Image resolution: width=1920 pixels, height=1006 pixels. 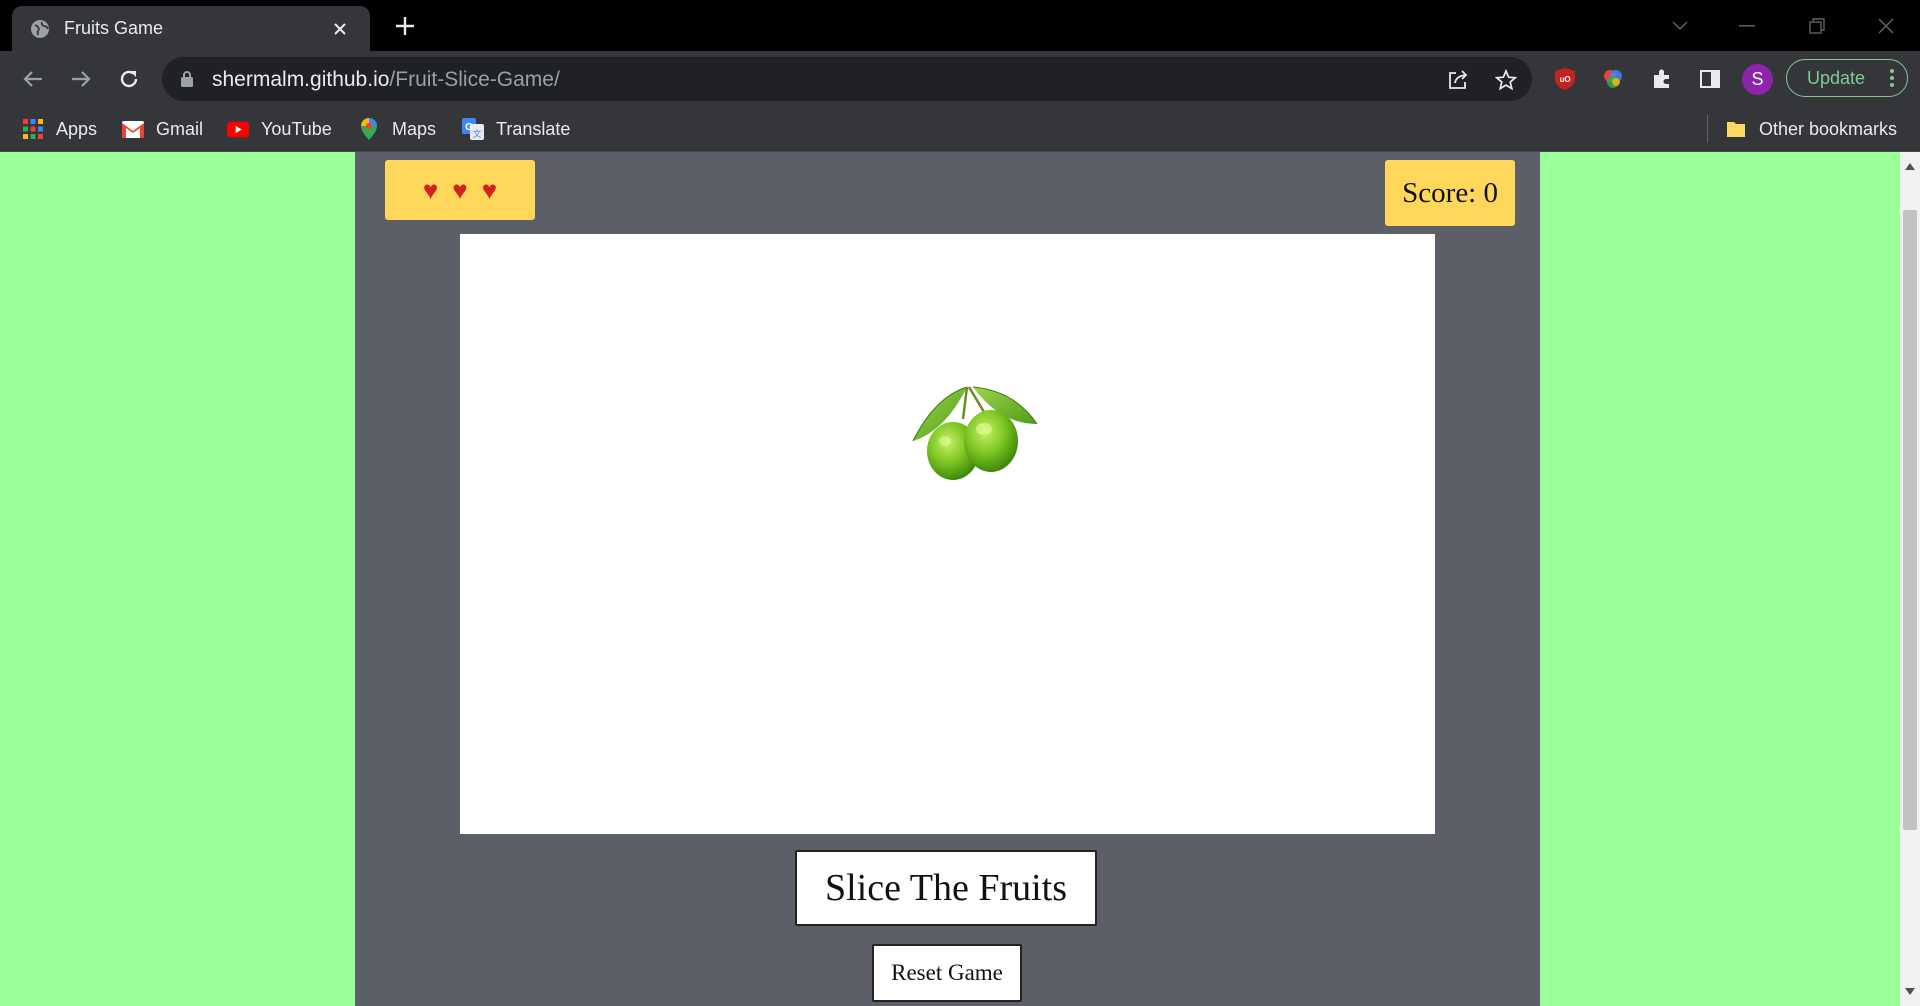 What do you see at coordinates (33, 79) in the screenshot?
I see `back-icon` at bounding box center [33, 79].